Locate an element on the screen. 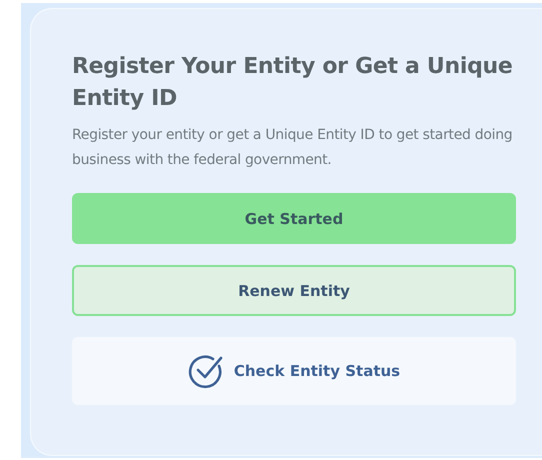  check-status-button: Check Entity Status is located at coordinates (294, 371).